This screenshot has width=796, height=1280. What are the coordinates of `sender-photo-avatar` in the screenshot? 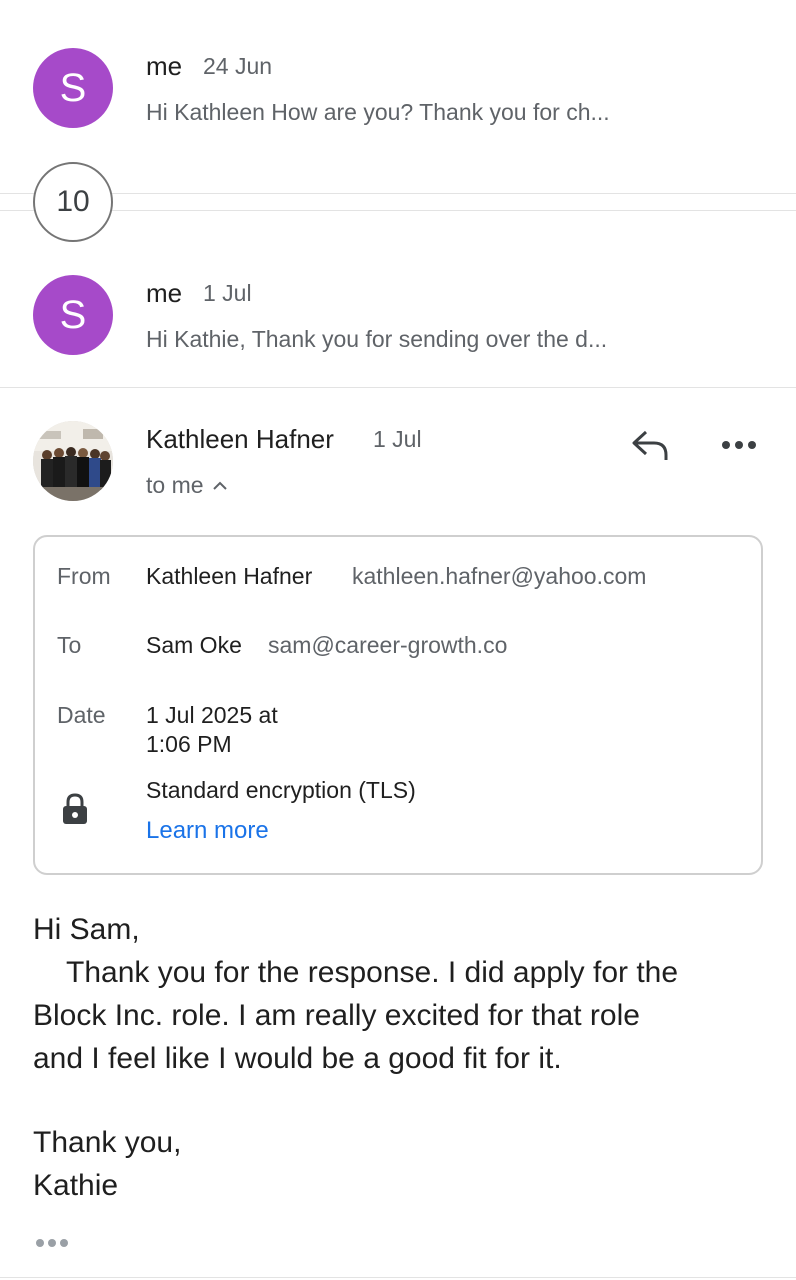 It's located at (73, 461).